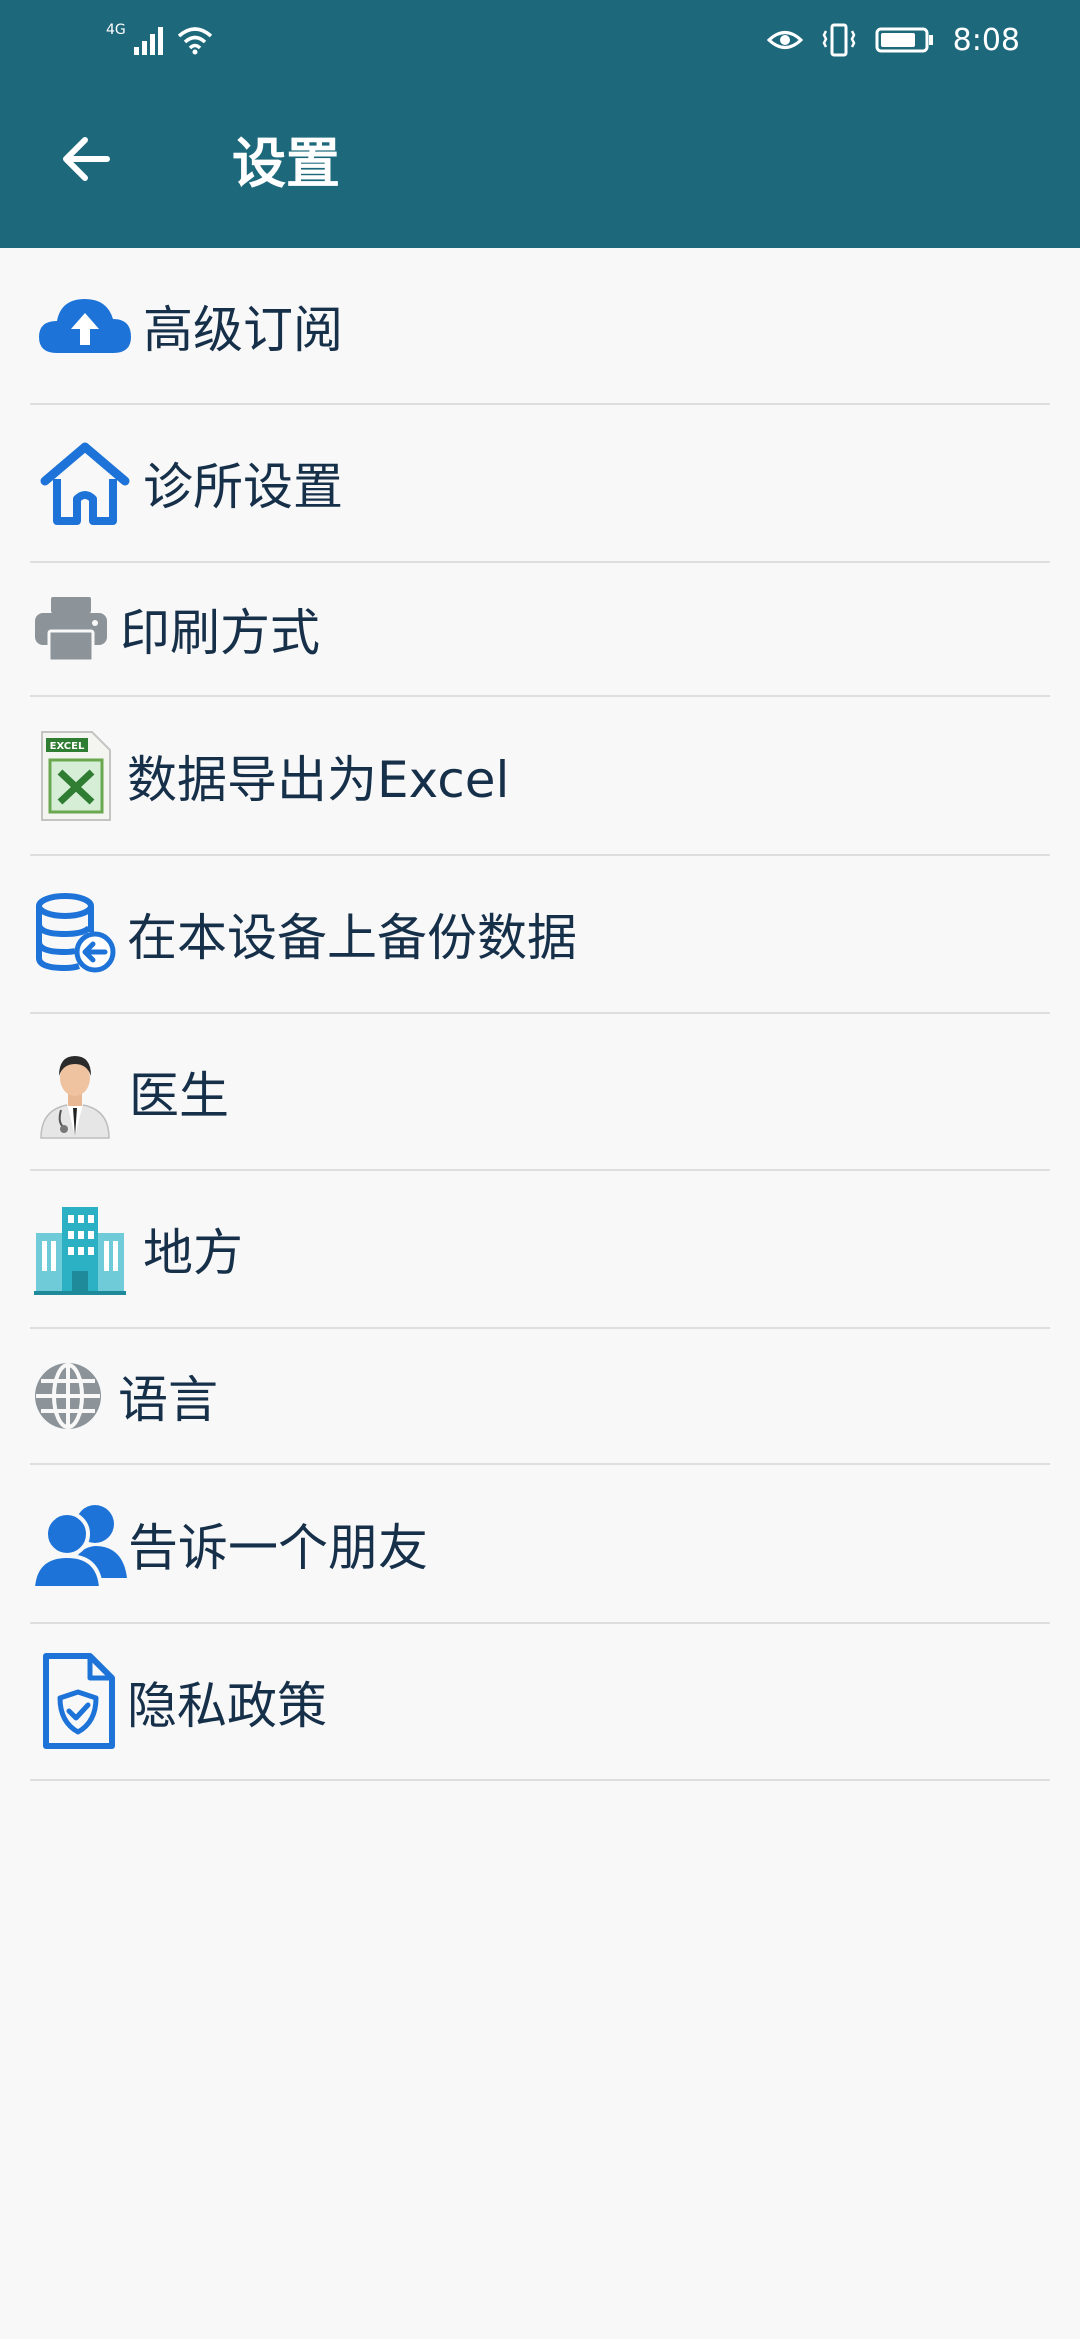  What do you see at coordinates (540, 1544) in the screenshot?
I see `settings-item-tell-friend: 告诉一个朋友` at bounding box center [540, 1544].